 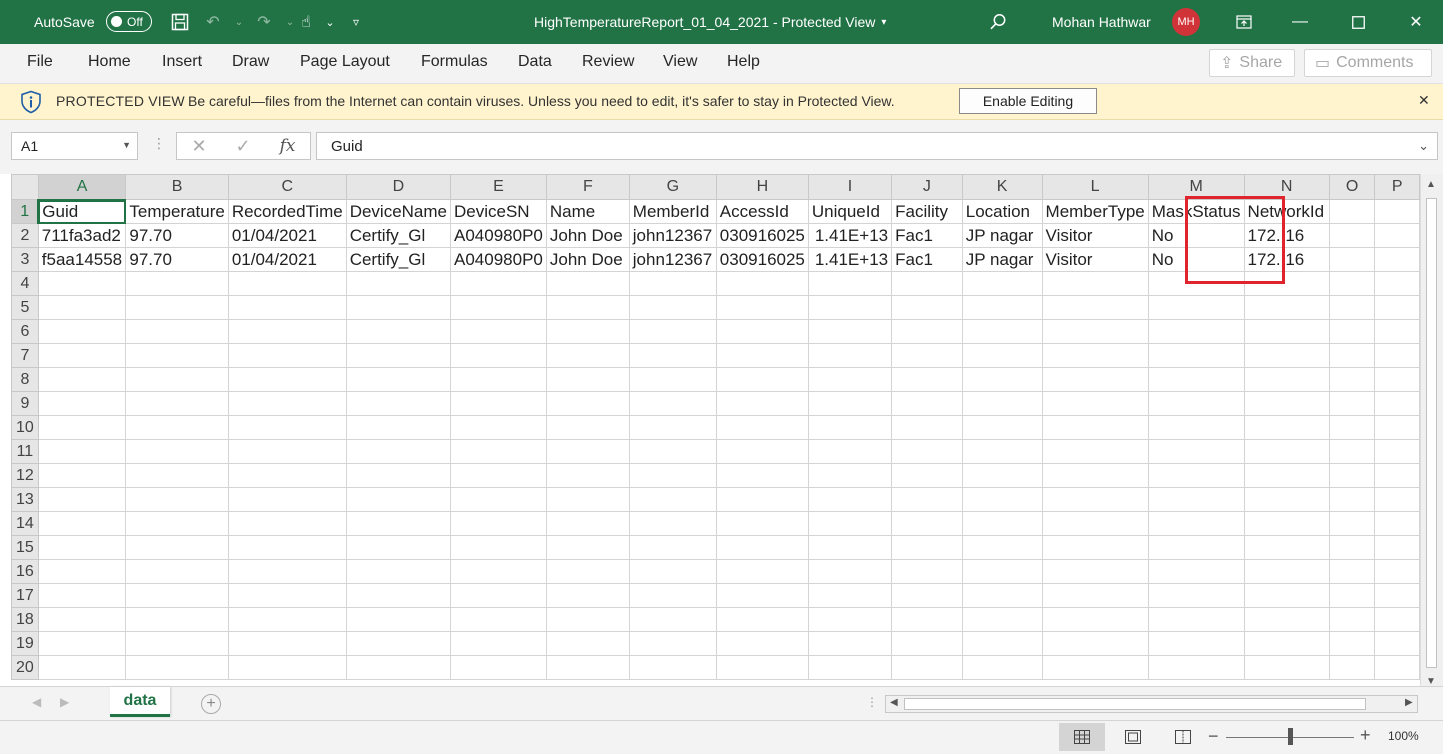 I want to click on cell-m7, so click(x=1196, y=355).